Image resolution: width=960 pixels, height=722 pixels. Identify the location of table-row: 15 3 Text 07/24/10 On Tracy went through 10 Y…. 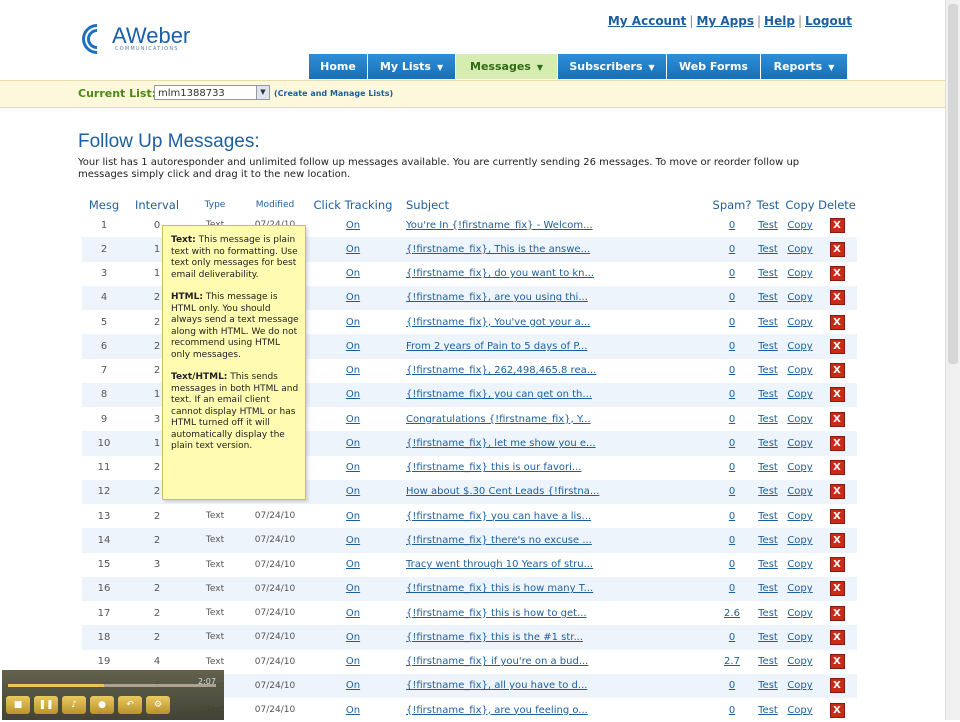
(469, 564).